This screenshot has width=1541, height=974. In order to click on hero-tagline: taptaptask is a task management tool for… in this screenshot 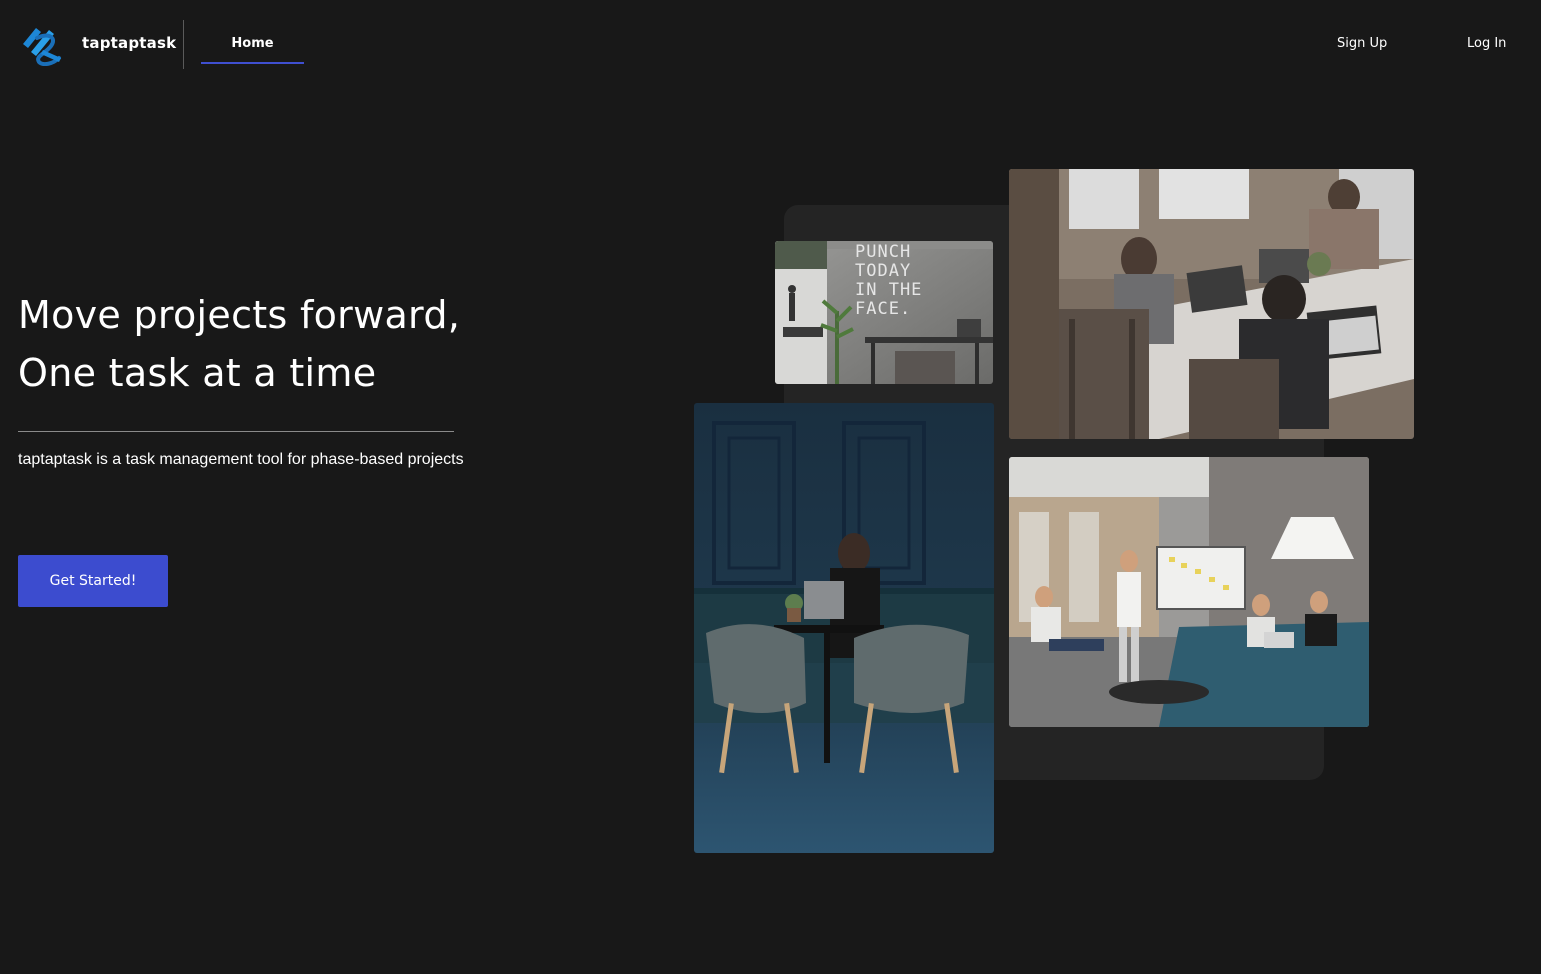, I will do `click(241, 459)`.